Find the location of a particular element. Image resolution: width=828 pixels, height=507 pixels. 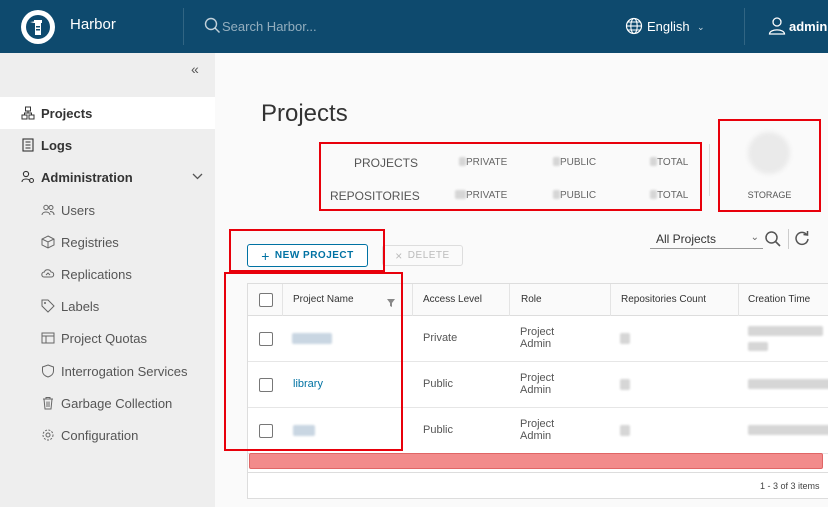

summary-divider is located at coordinates (709, 170).